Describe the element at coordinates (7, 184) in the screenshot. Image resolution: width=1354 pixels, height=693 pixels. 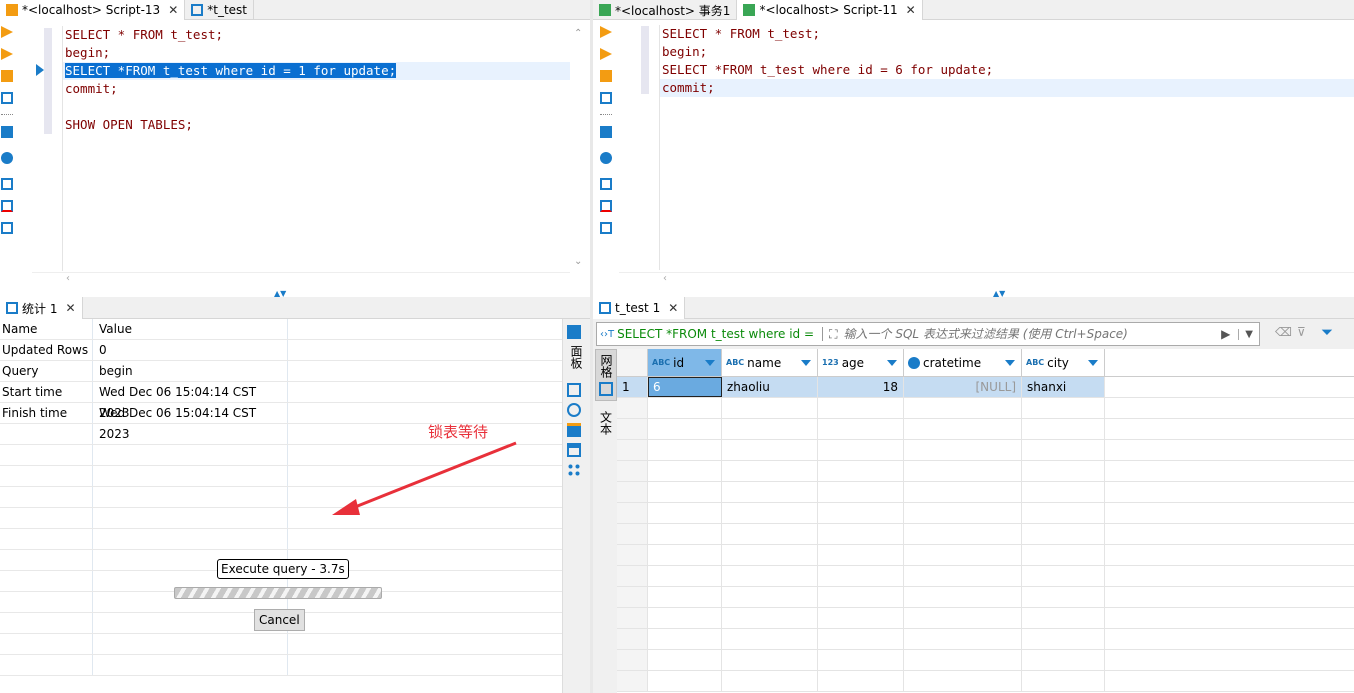
I see `export-icon` at that location.